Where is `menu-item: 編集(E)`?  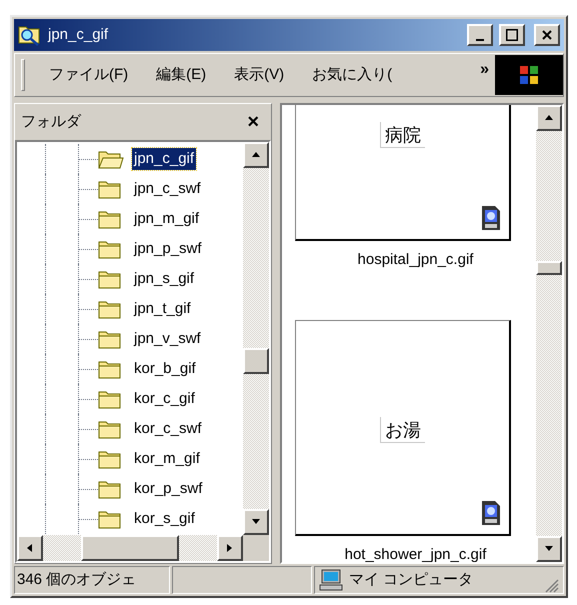 menu-item: 編集(E) is located at coordinates (181, 75).